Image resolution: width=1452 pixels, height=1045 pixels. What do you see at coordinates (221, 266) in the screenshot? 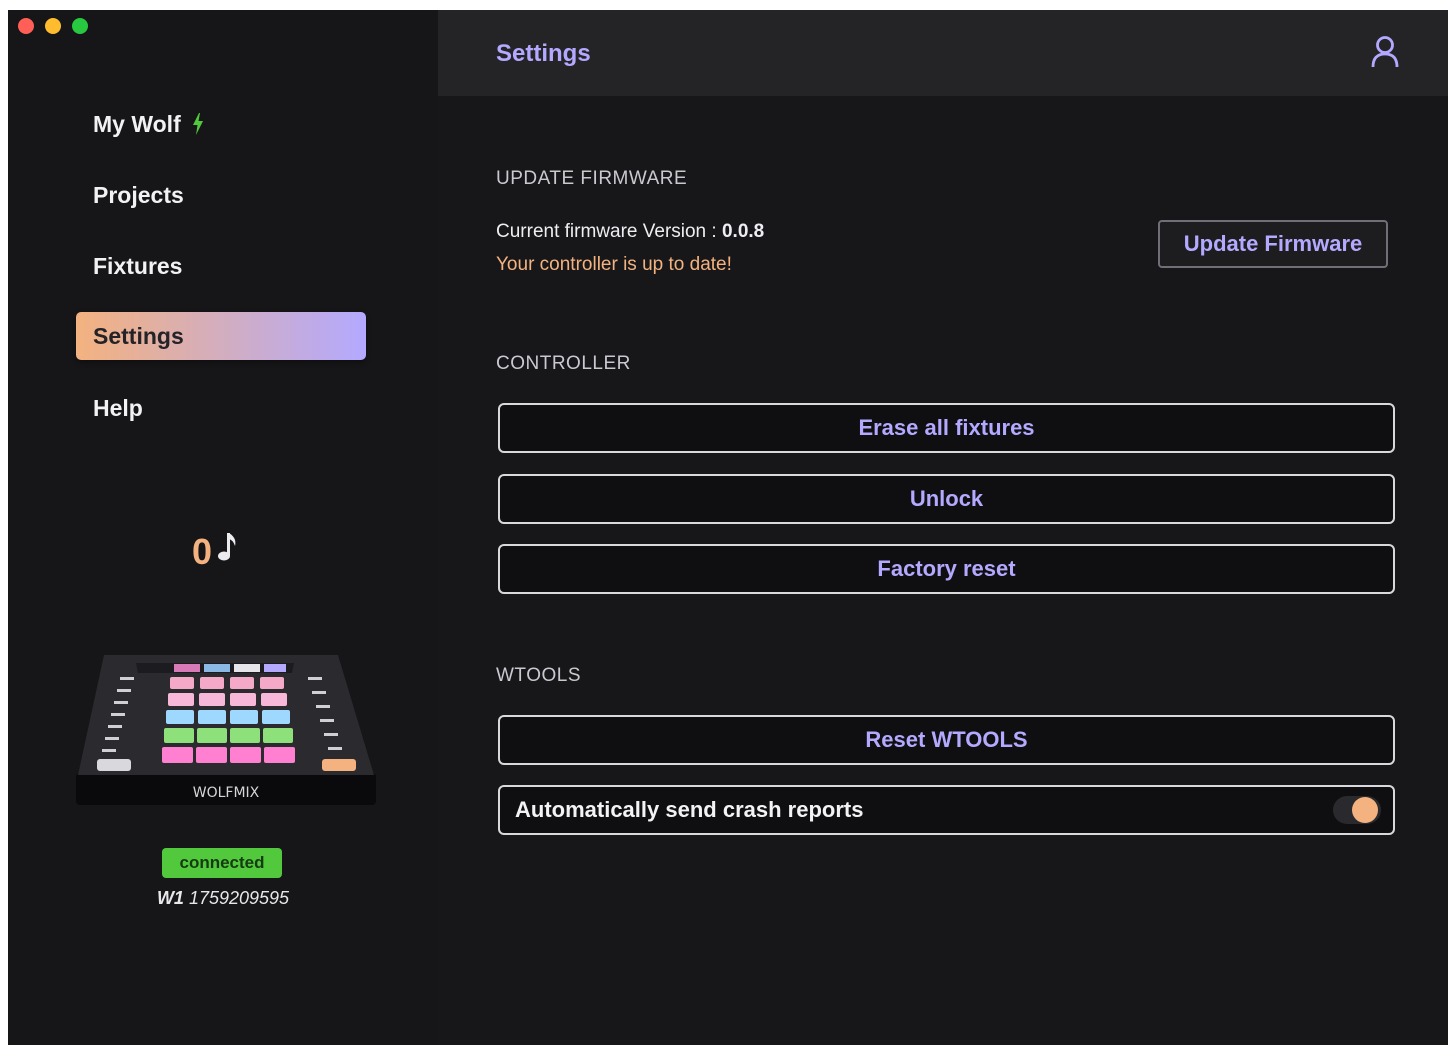
I see `sidebar-item-fixtures: Fixtures` at bounding box center [221, 266].